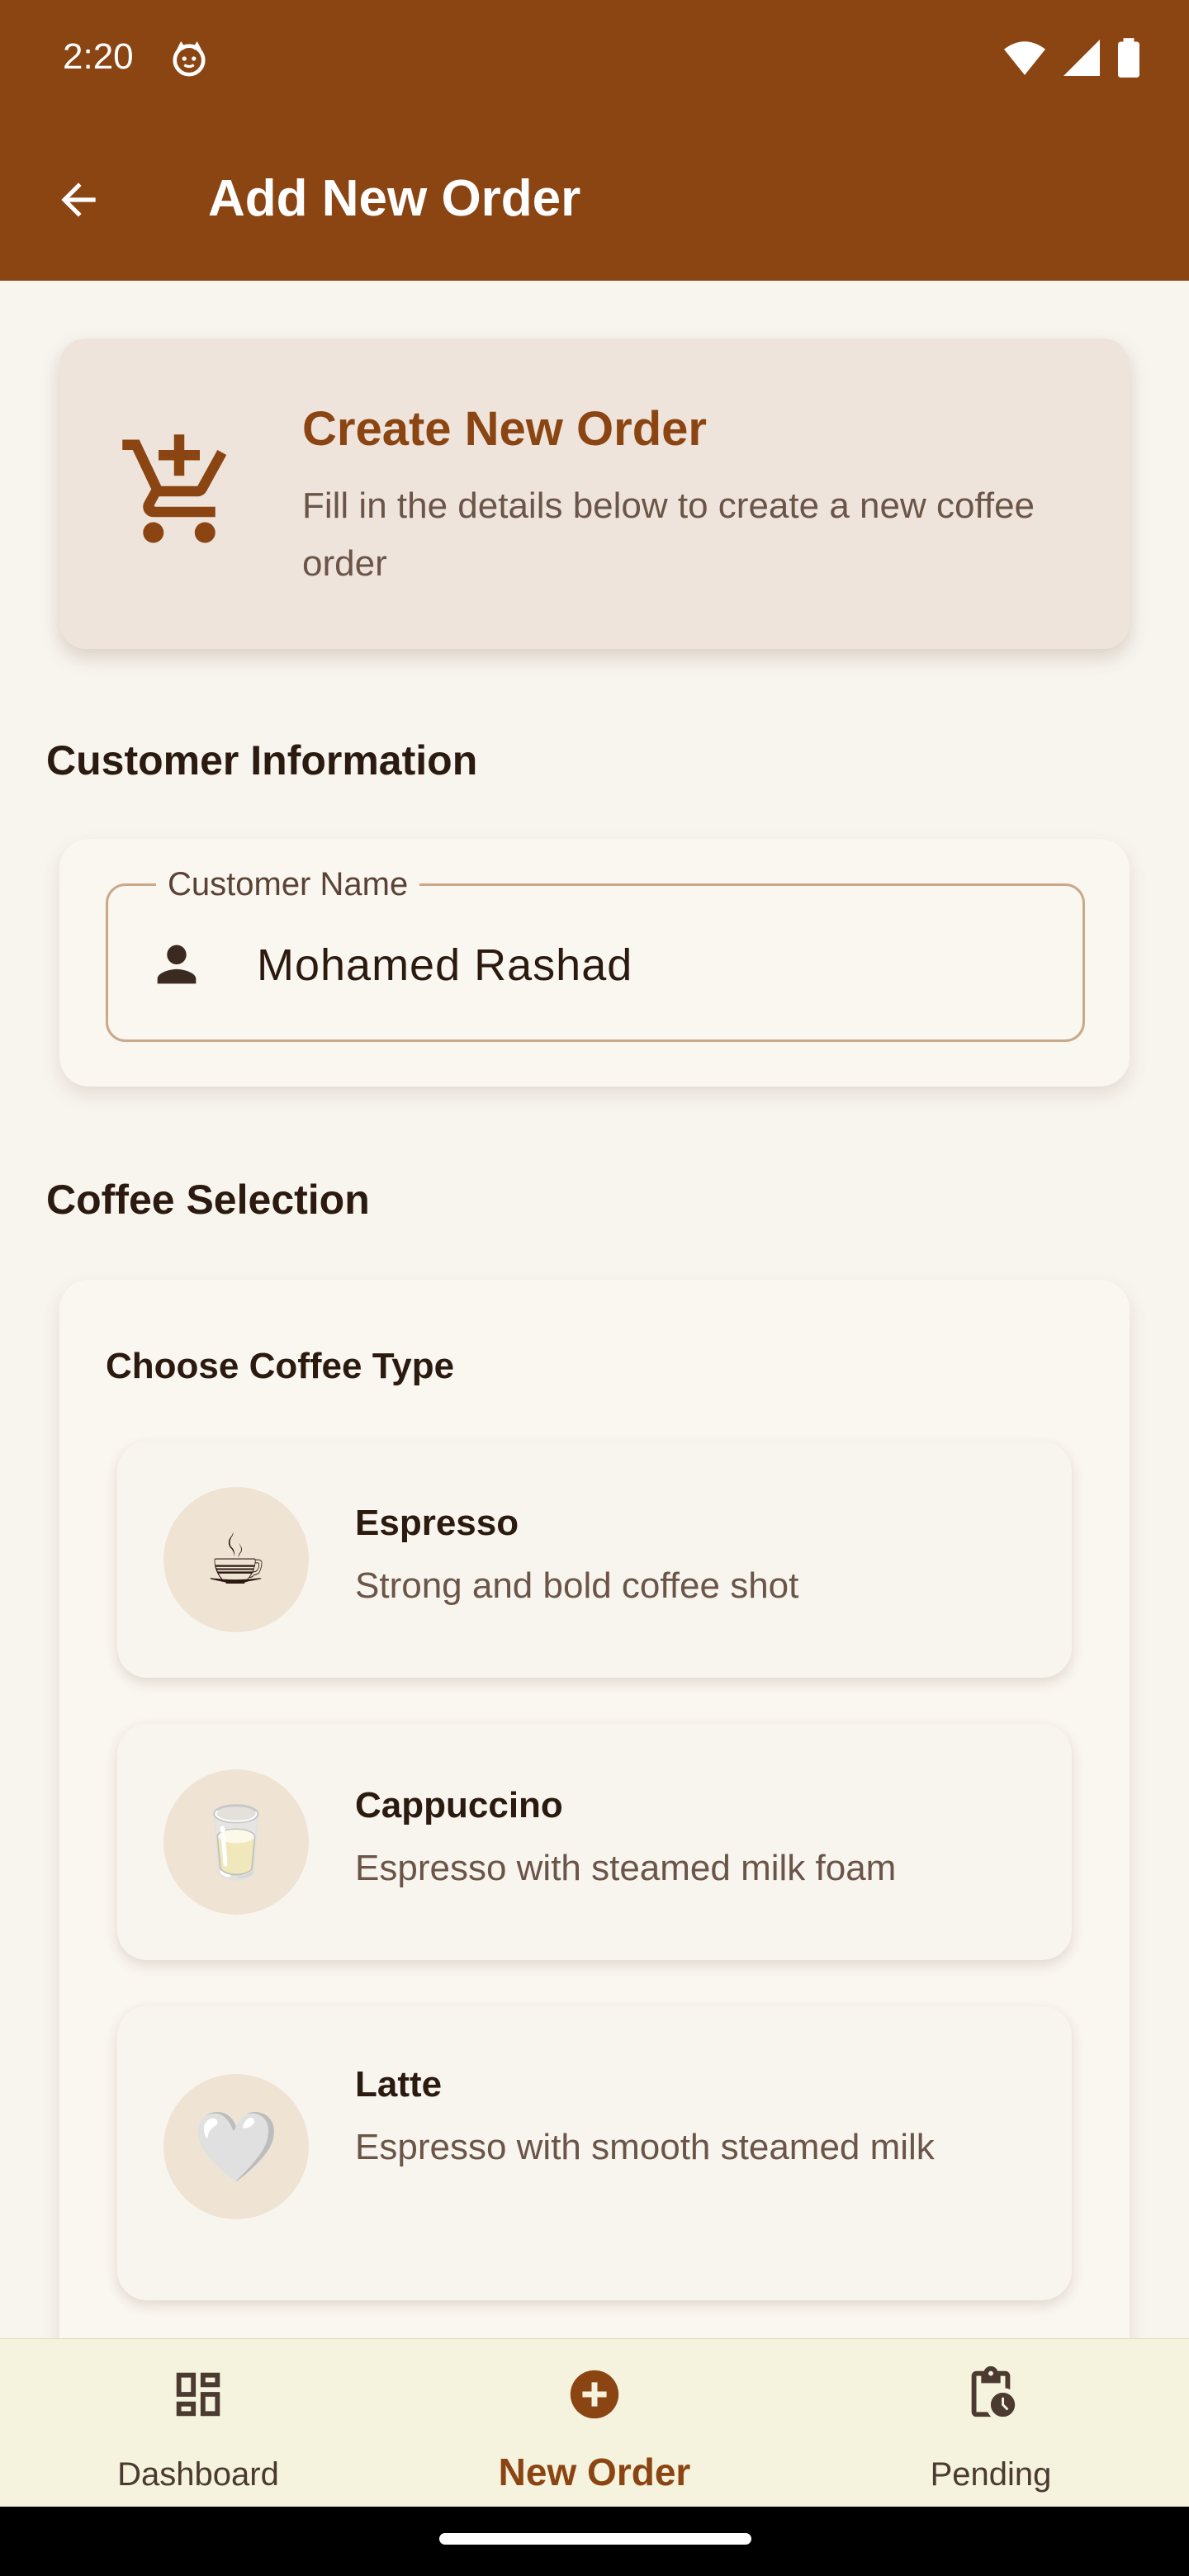 Image resolution: width=1189 pixels, height=2576 pixels. I want to click on nav-new-order: New Order, so click(594, 2423).